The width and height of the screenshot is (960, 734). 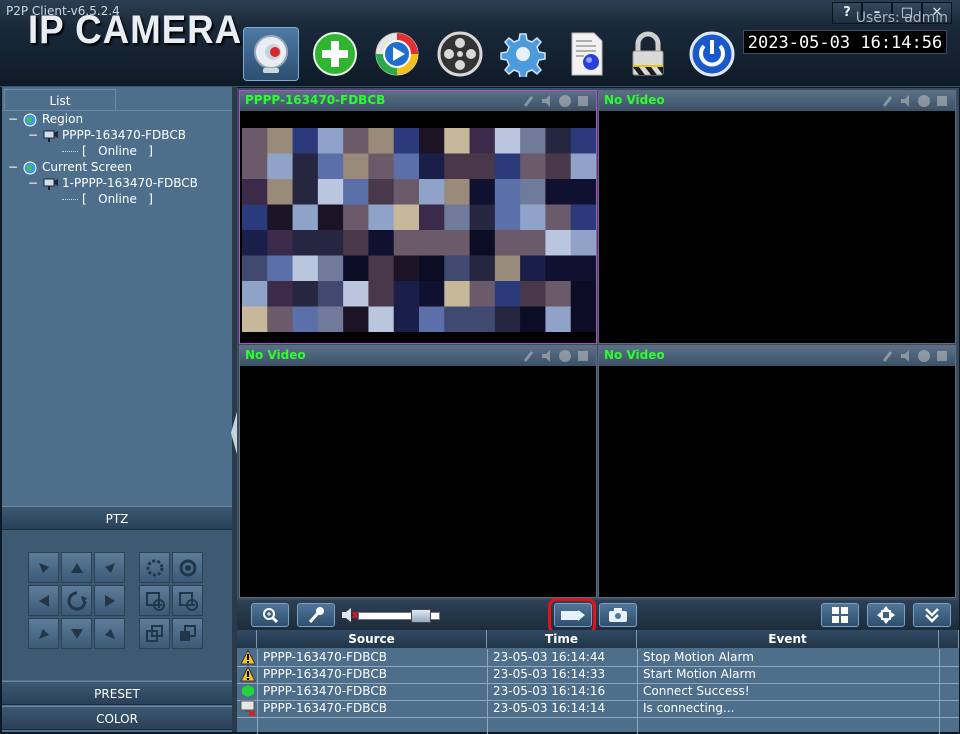 What do you see at coordinates (43, 600) in the screenshot?
I see `ptz-left-button` at bounding box center [43, 600].